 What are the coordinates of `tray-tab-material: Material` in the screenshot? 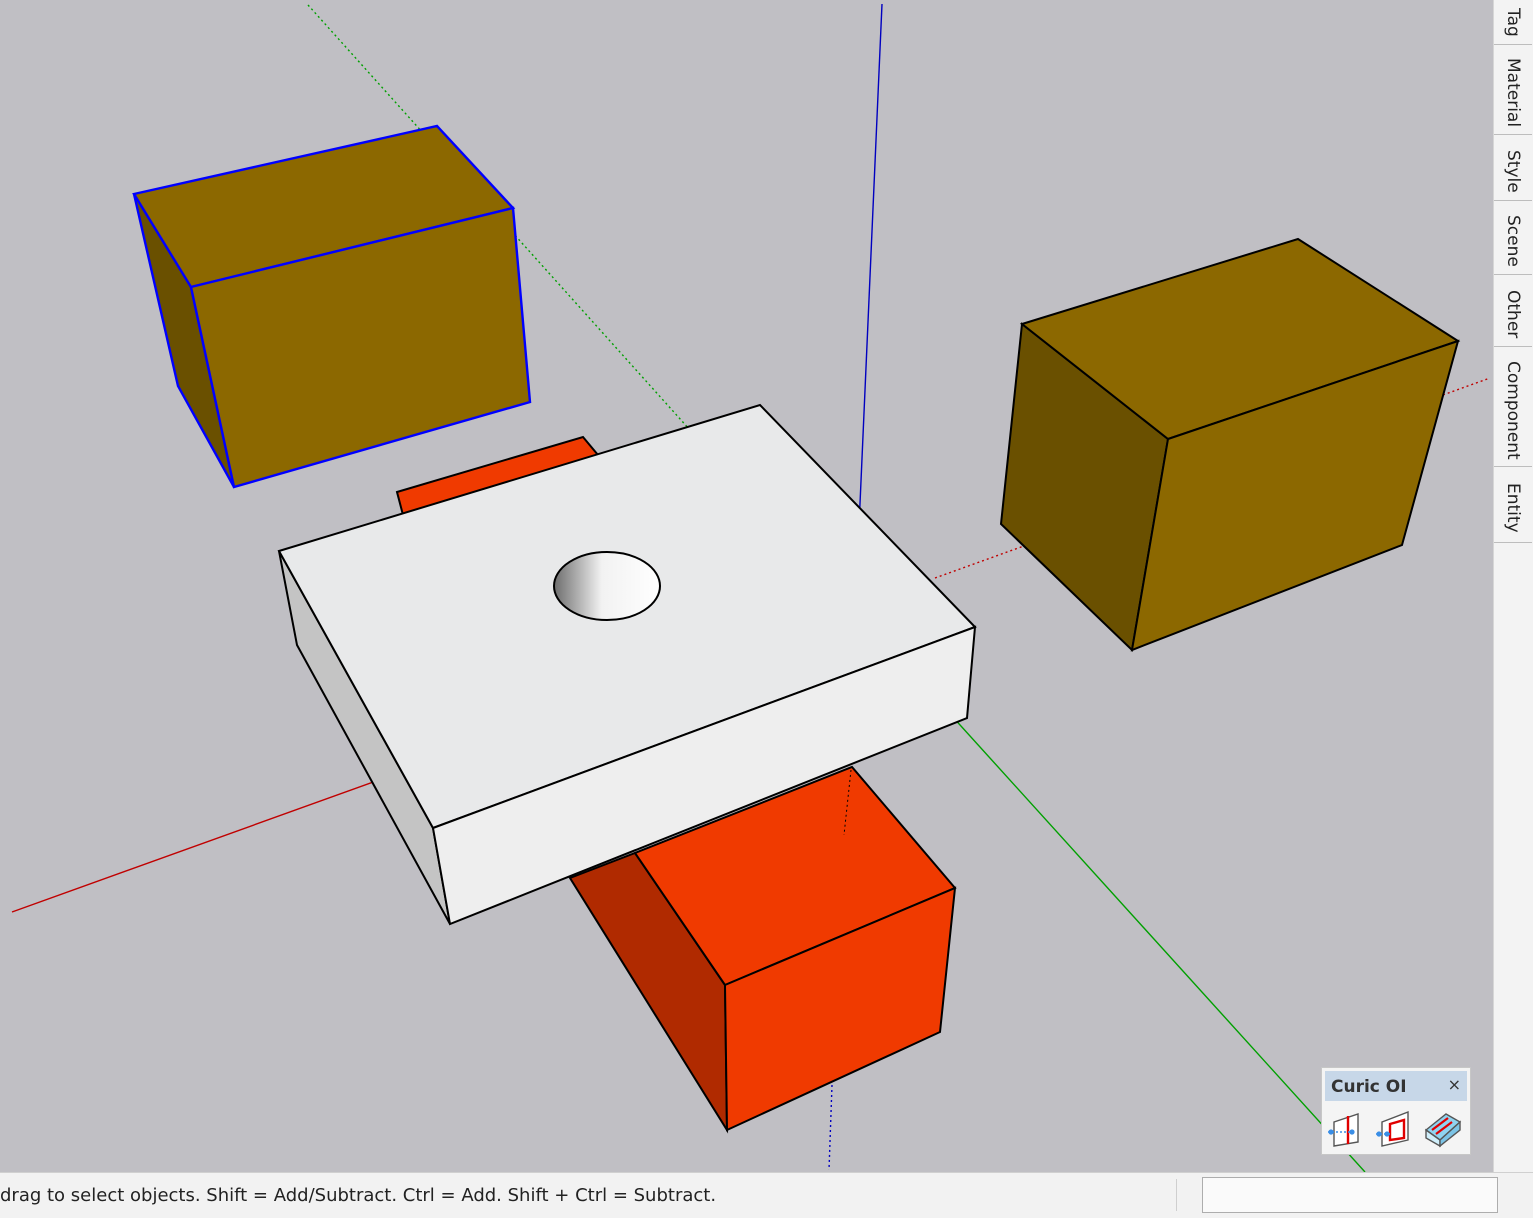 It's located at (1513, 93).